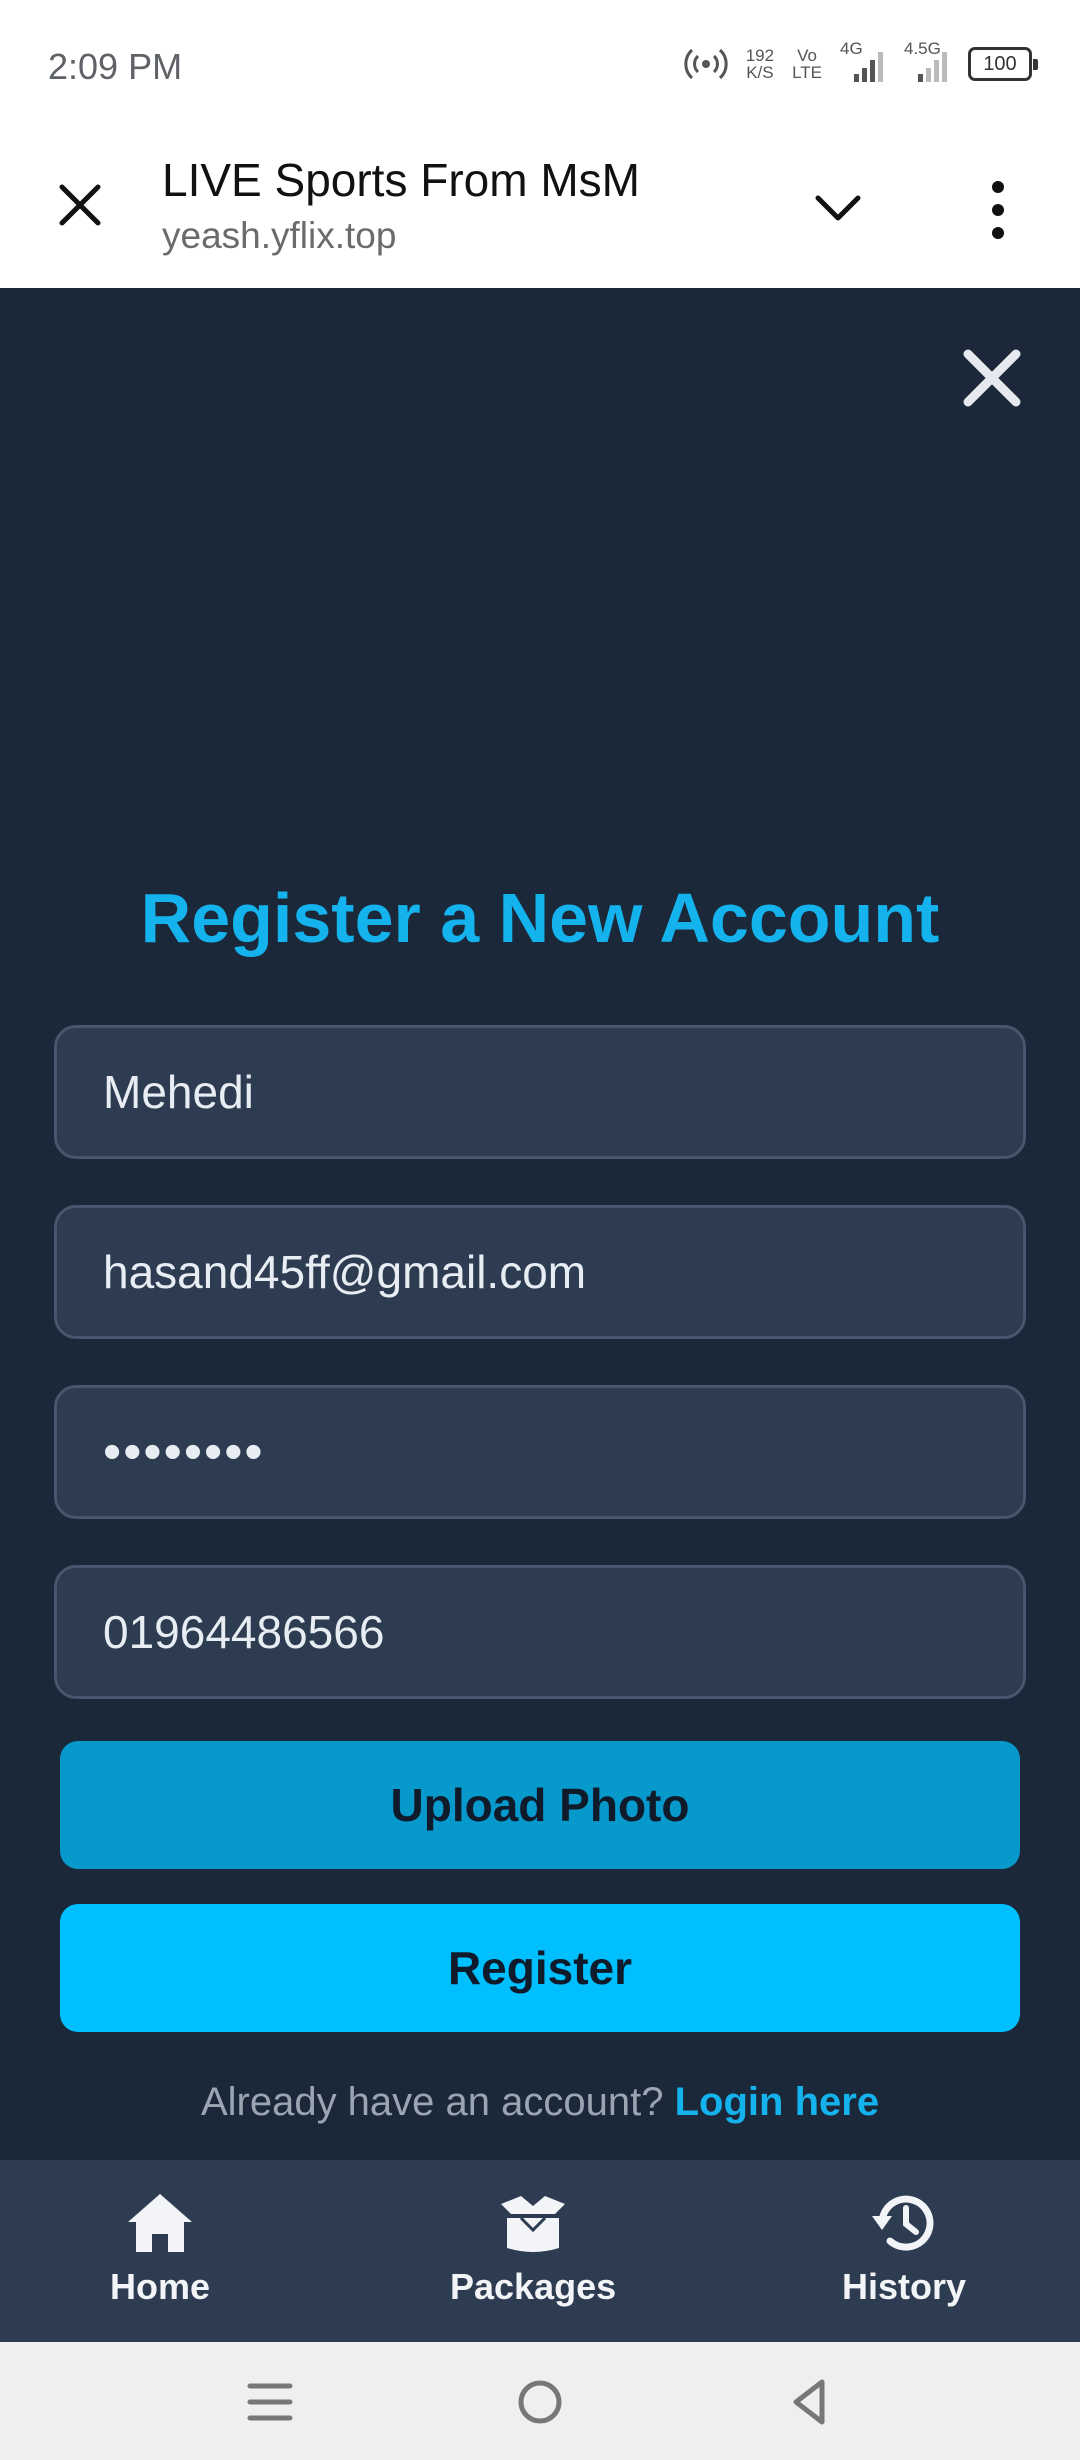 Image resolution: width=1080 pixels, height=2460 pixels. I want to click on hotspot-icon, so click(706, 64).